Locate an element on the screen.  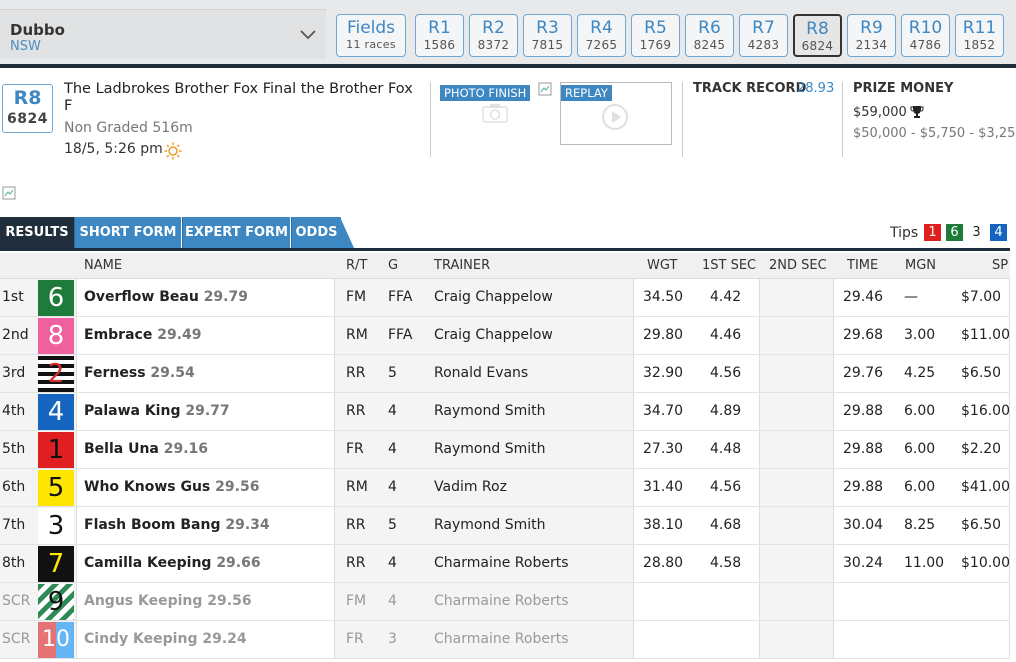
race-button-label: R3 is located at coordinates (547, 28).